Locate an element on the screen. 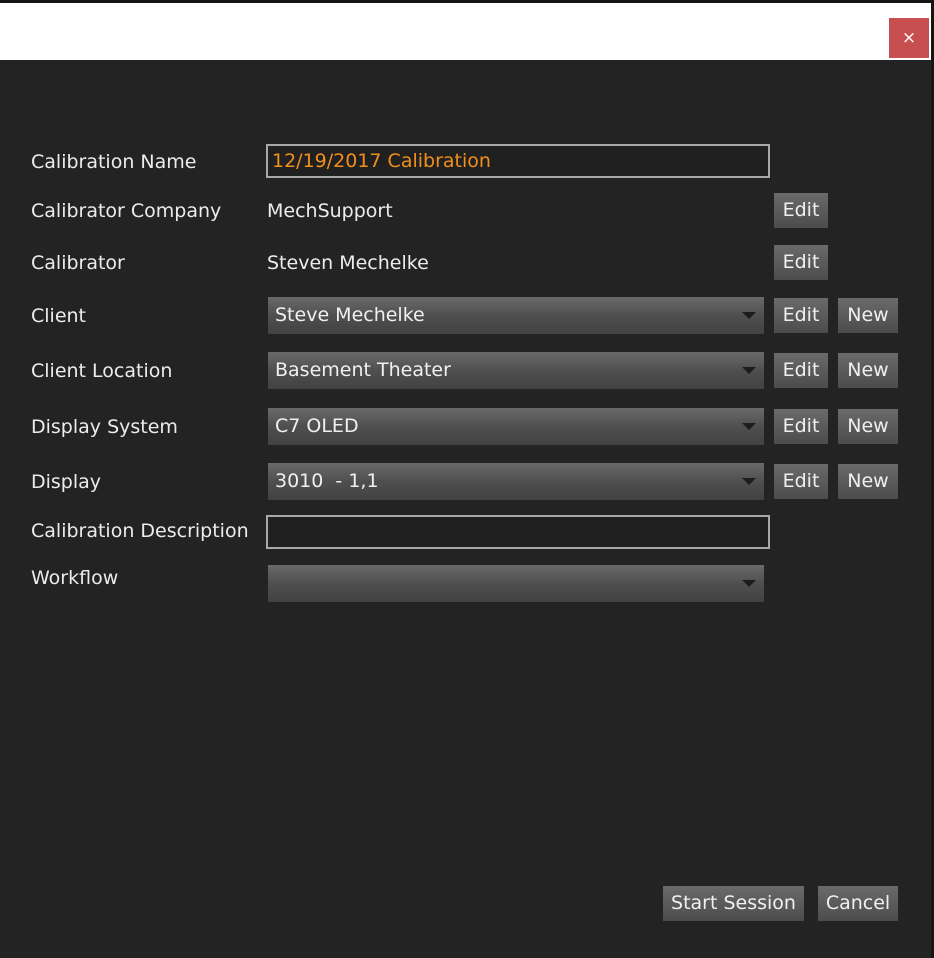 This screenshot has width=934, height=958. workflow-dropdown is located at coordinates (516, 583).